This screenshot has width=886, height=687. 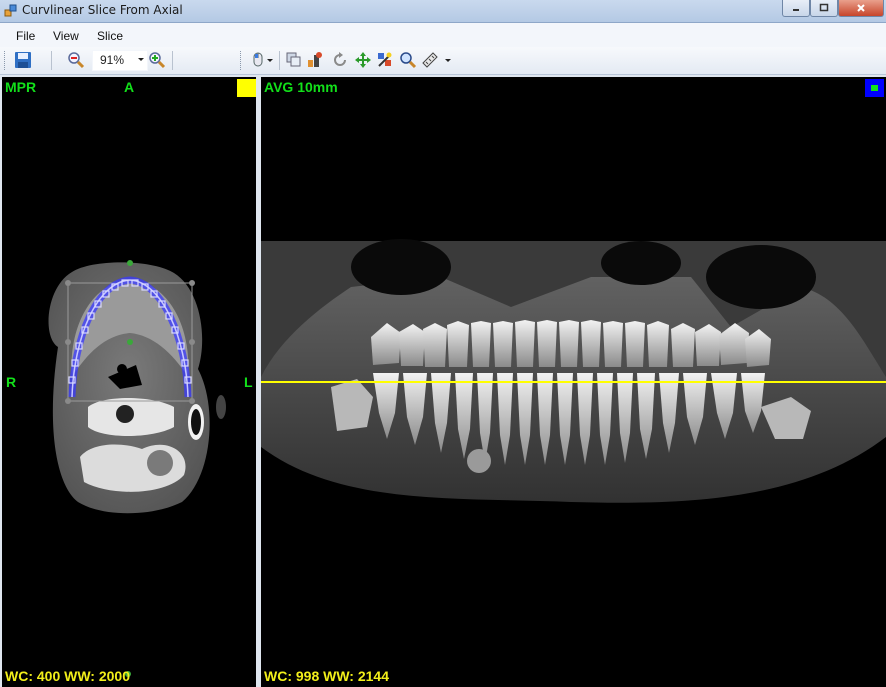 I want to click on minimize-icon, so click(x=796, y=10).